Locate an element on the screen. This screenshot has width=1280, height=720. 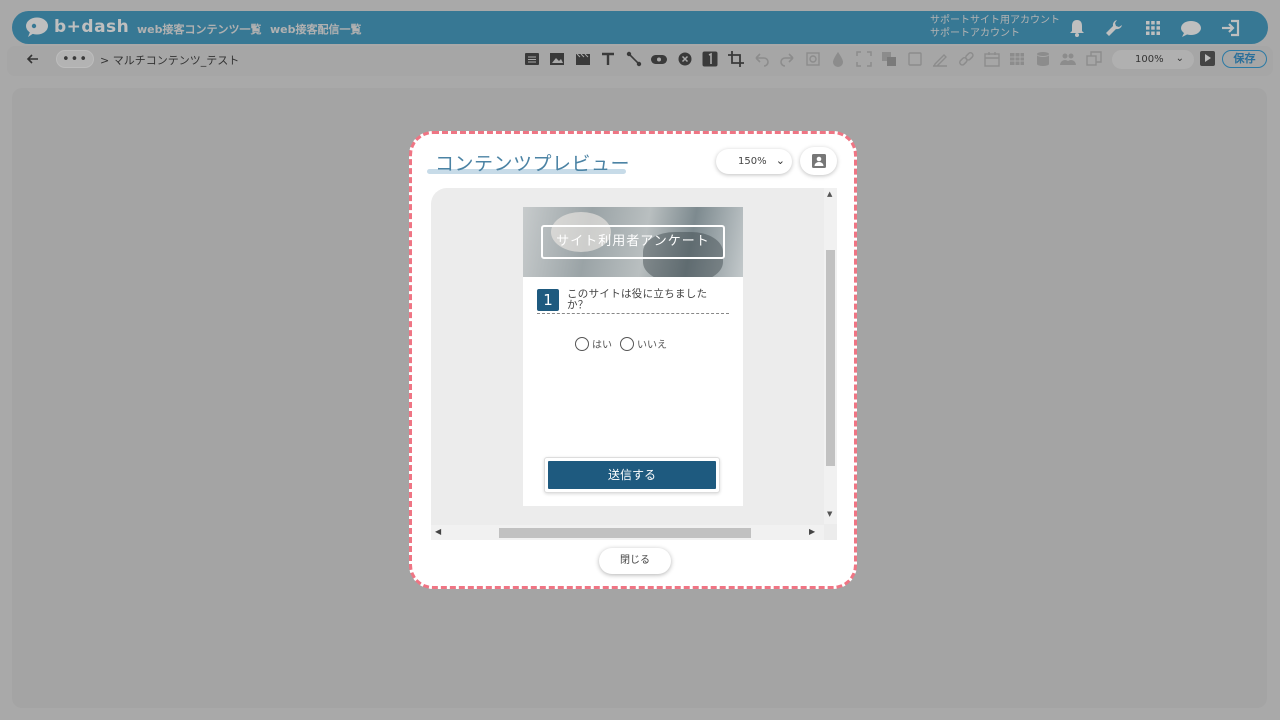
option-yes: はい is located at coordinates (593, 343).